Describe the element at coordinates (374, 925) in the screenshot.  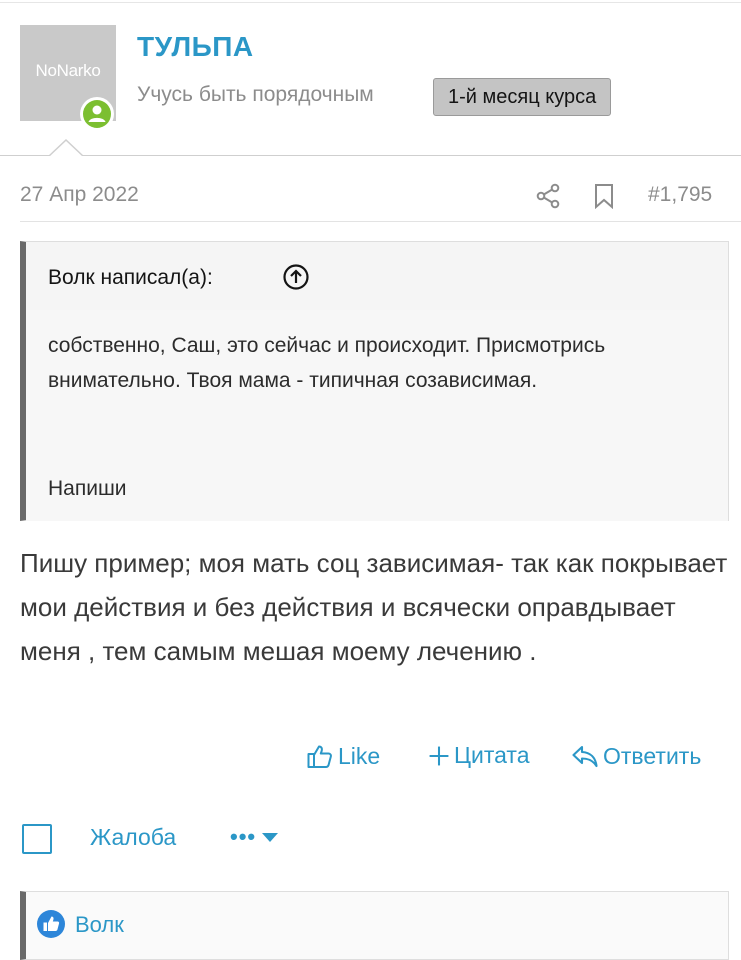
I see `reactions-bar: Волк` at that location.